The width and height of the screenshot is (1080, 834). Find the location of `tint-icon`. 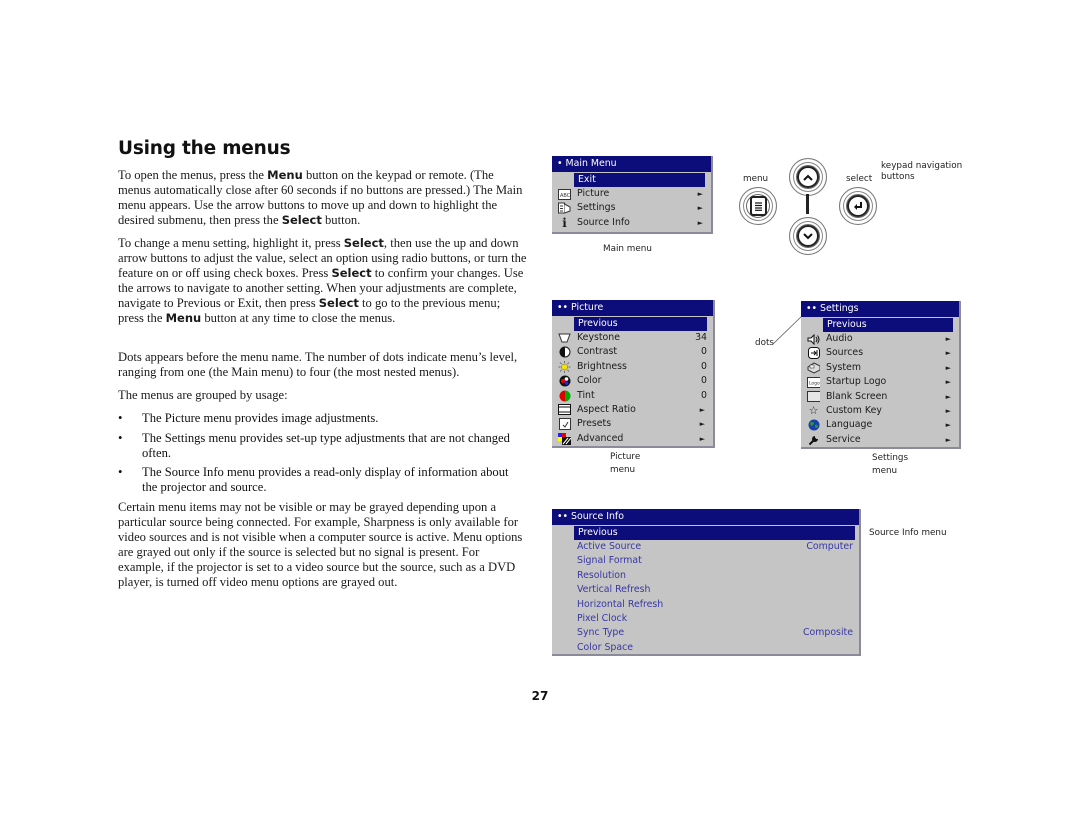

tint-icon is located at coordinates (564, 396).